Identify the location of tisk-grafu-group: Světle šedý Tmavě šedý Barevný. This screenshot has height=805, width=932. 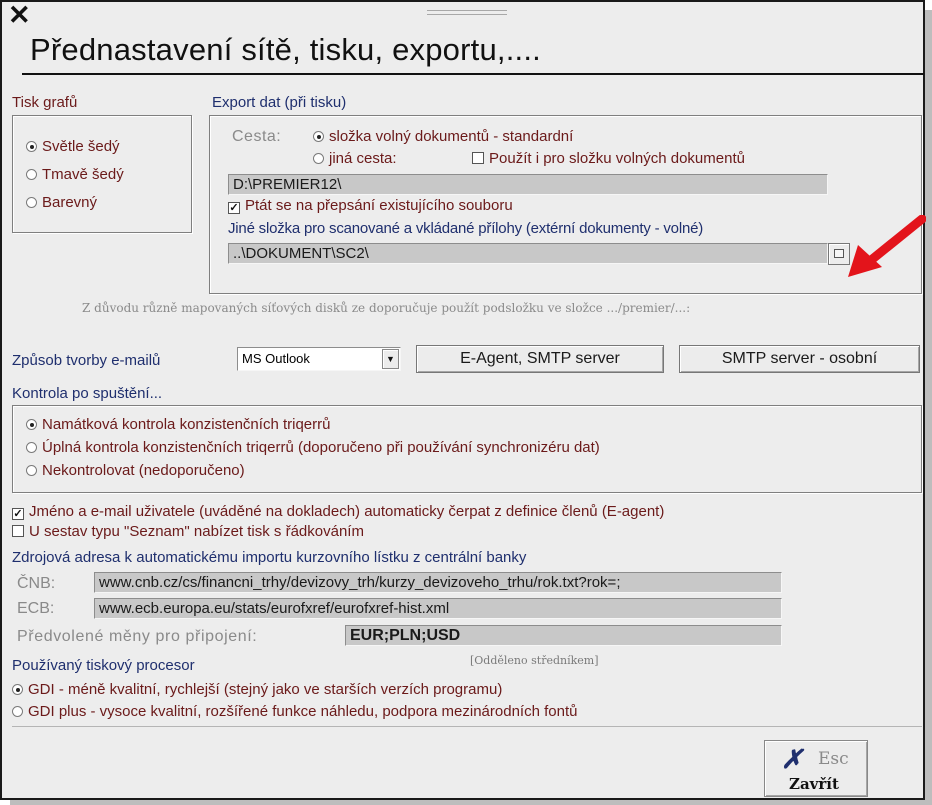
(102, 174).